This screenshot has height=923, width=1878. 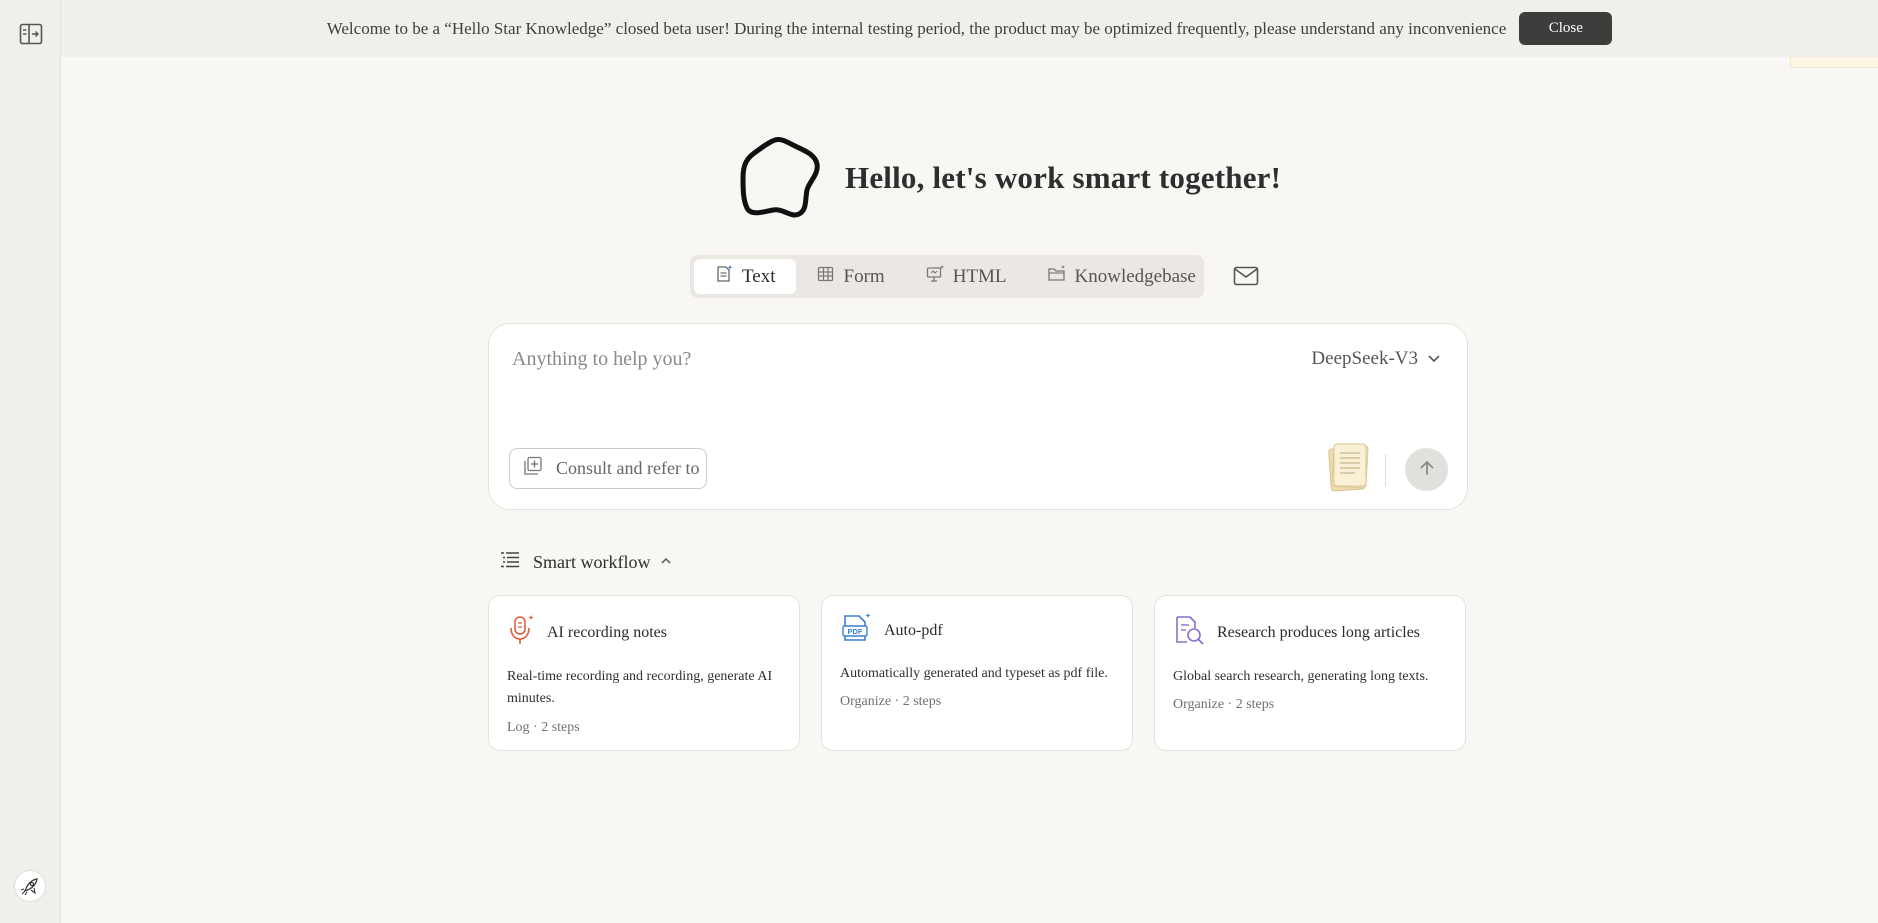 What do you see at coordinates (1364, 358) in the screenshot?
I see `model-select-label: DeepSeek-V3` at bounding box center [1364, 358].